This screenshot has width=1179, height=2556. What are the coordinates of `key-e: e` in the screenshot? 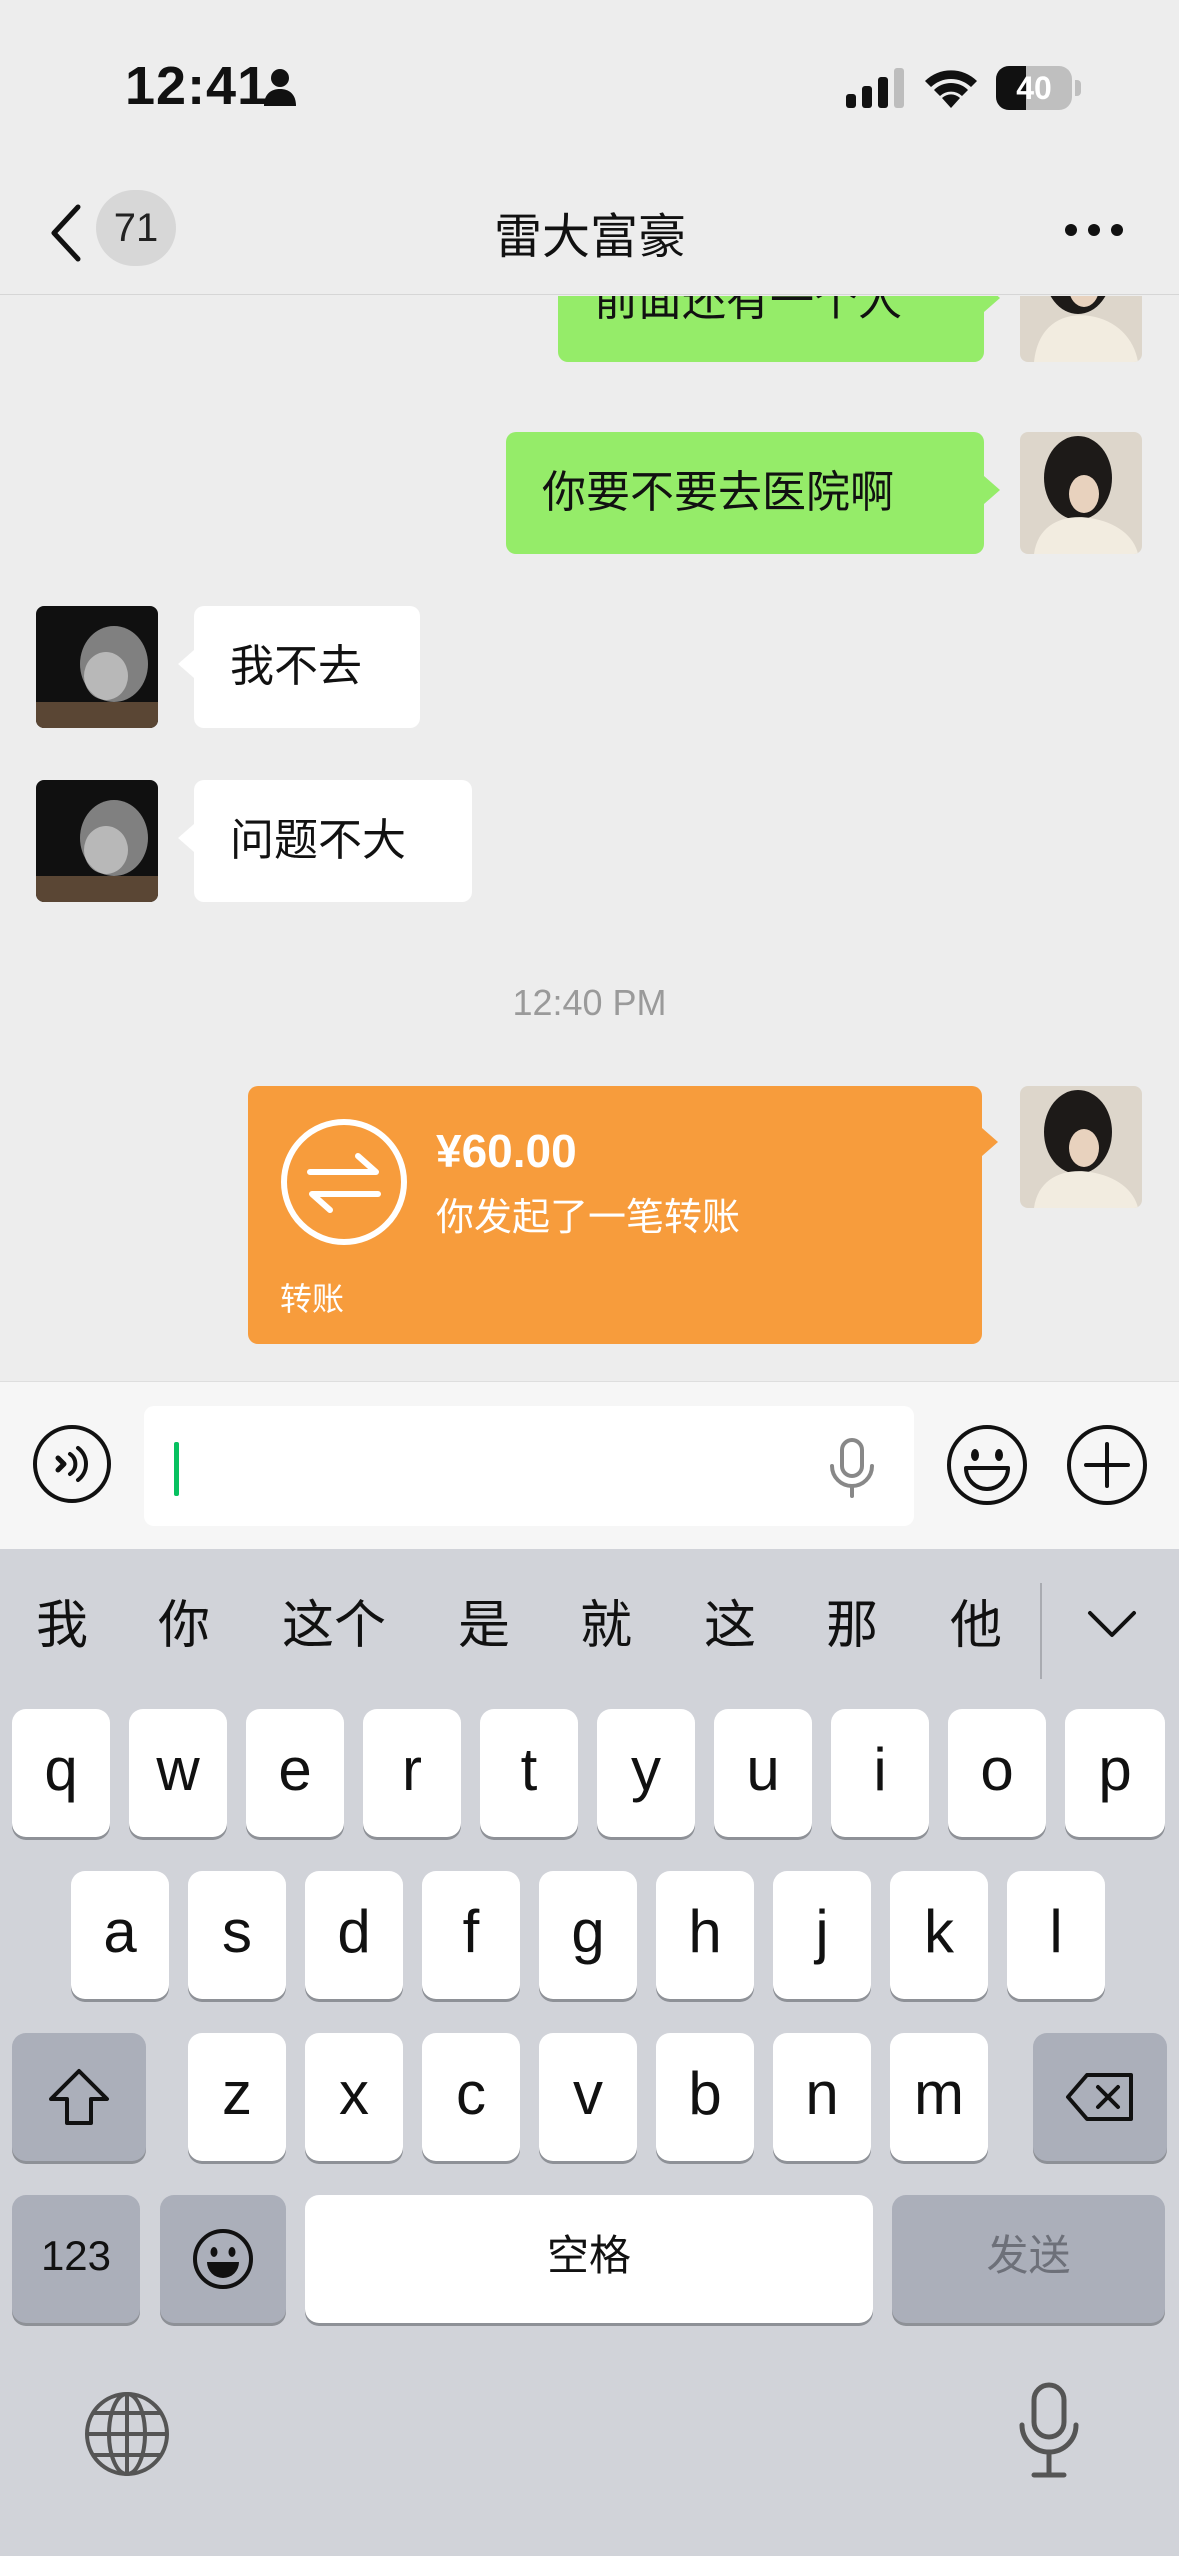 It's located at (295, 1773).